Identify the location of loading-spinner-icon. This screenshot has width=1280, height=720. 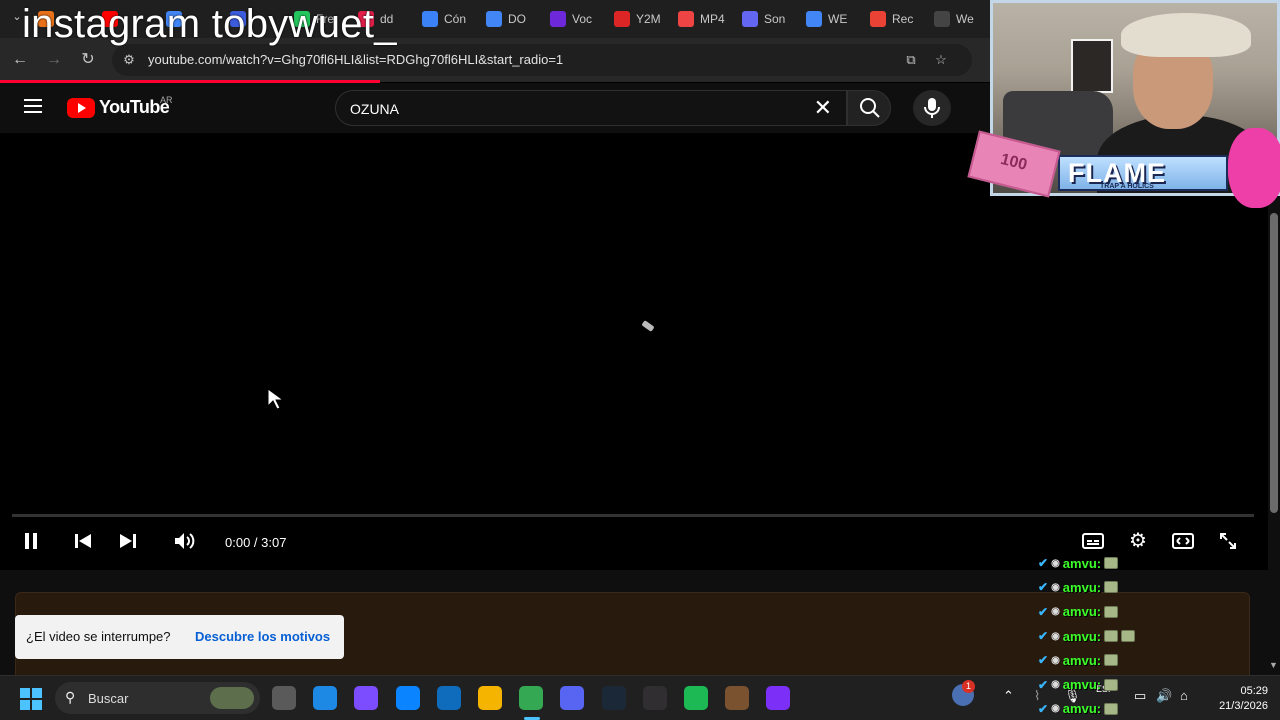
(648, 326).